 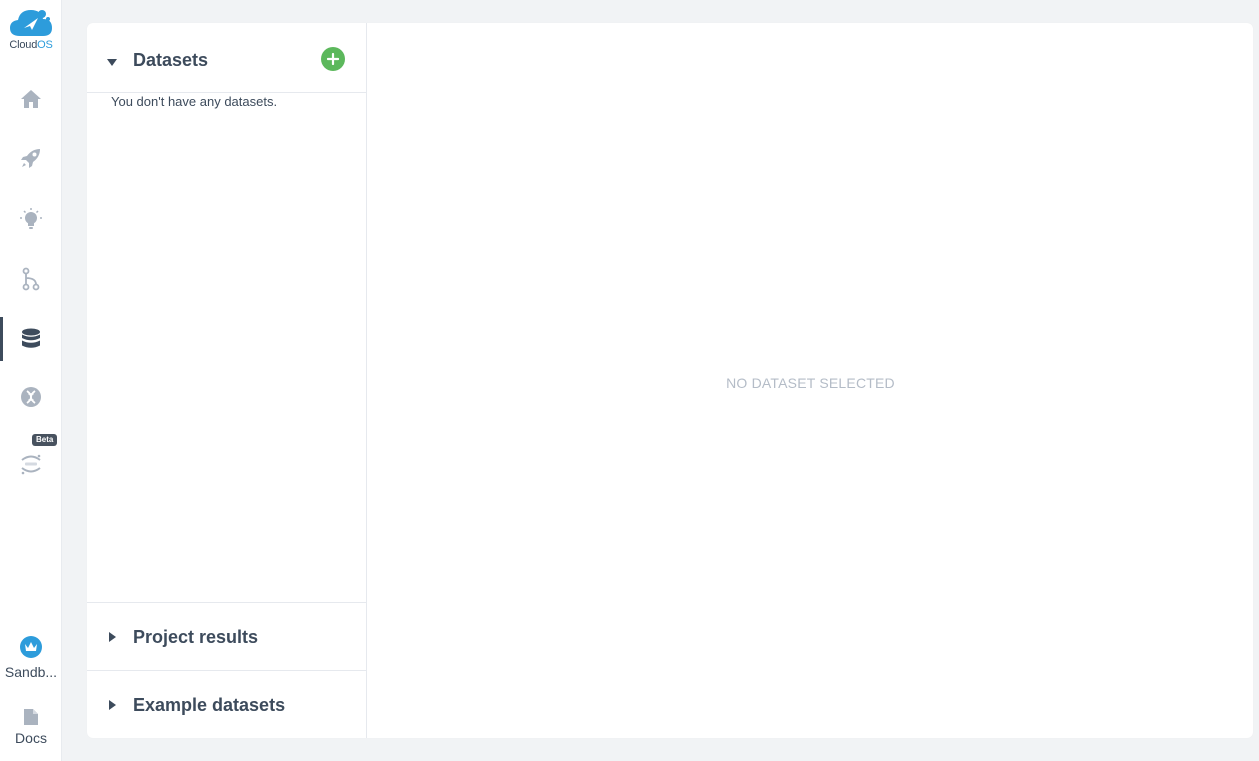 I want to click on nav-home, so click(x=31, y=99).